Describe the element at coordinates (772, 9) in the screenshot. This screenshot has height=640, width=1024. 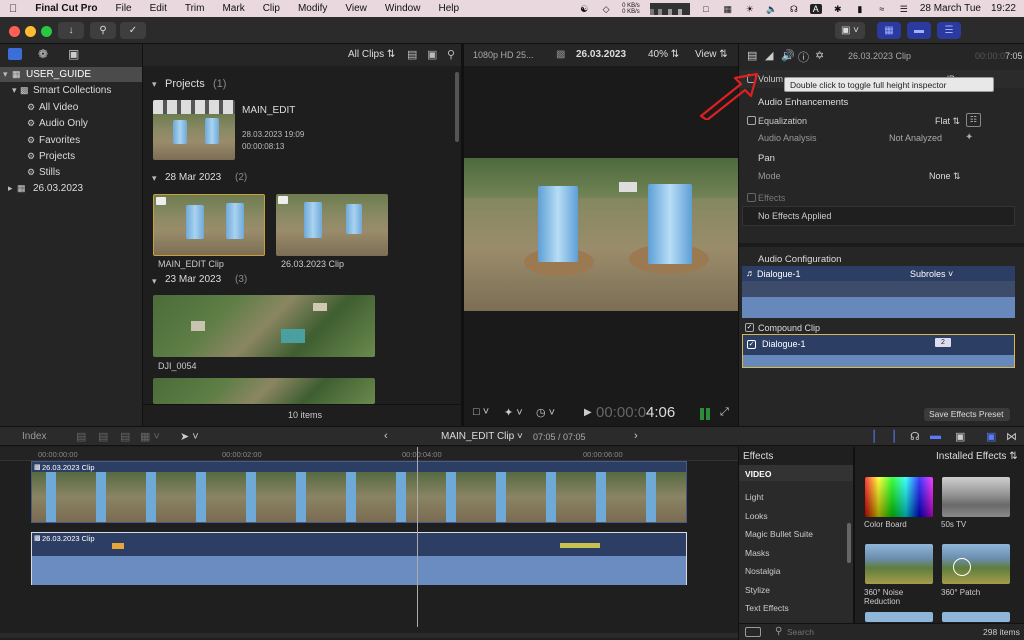
I see `volume-icon: 🔈` at that location.